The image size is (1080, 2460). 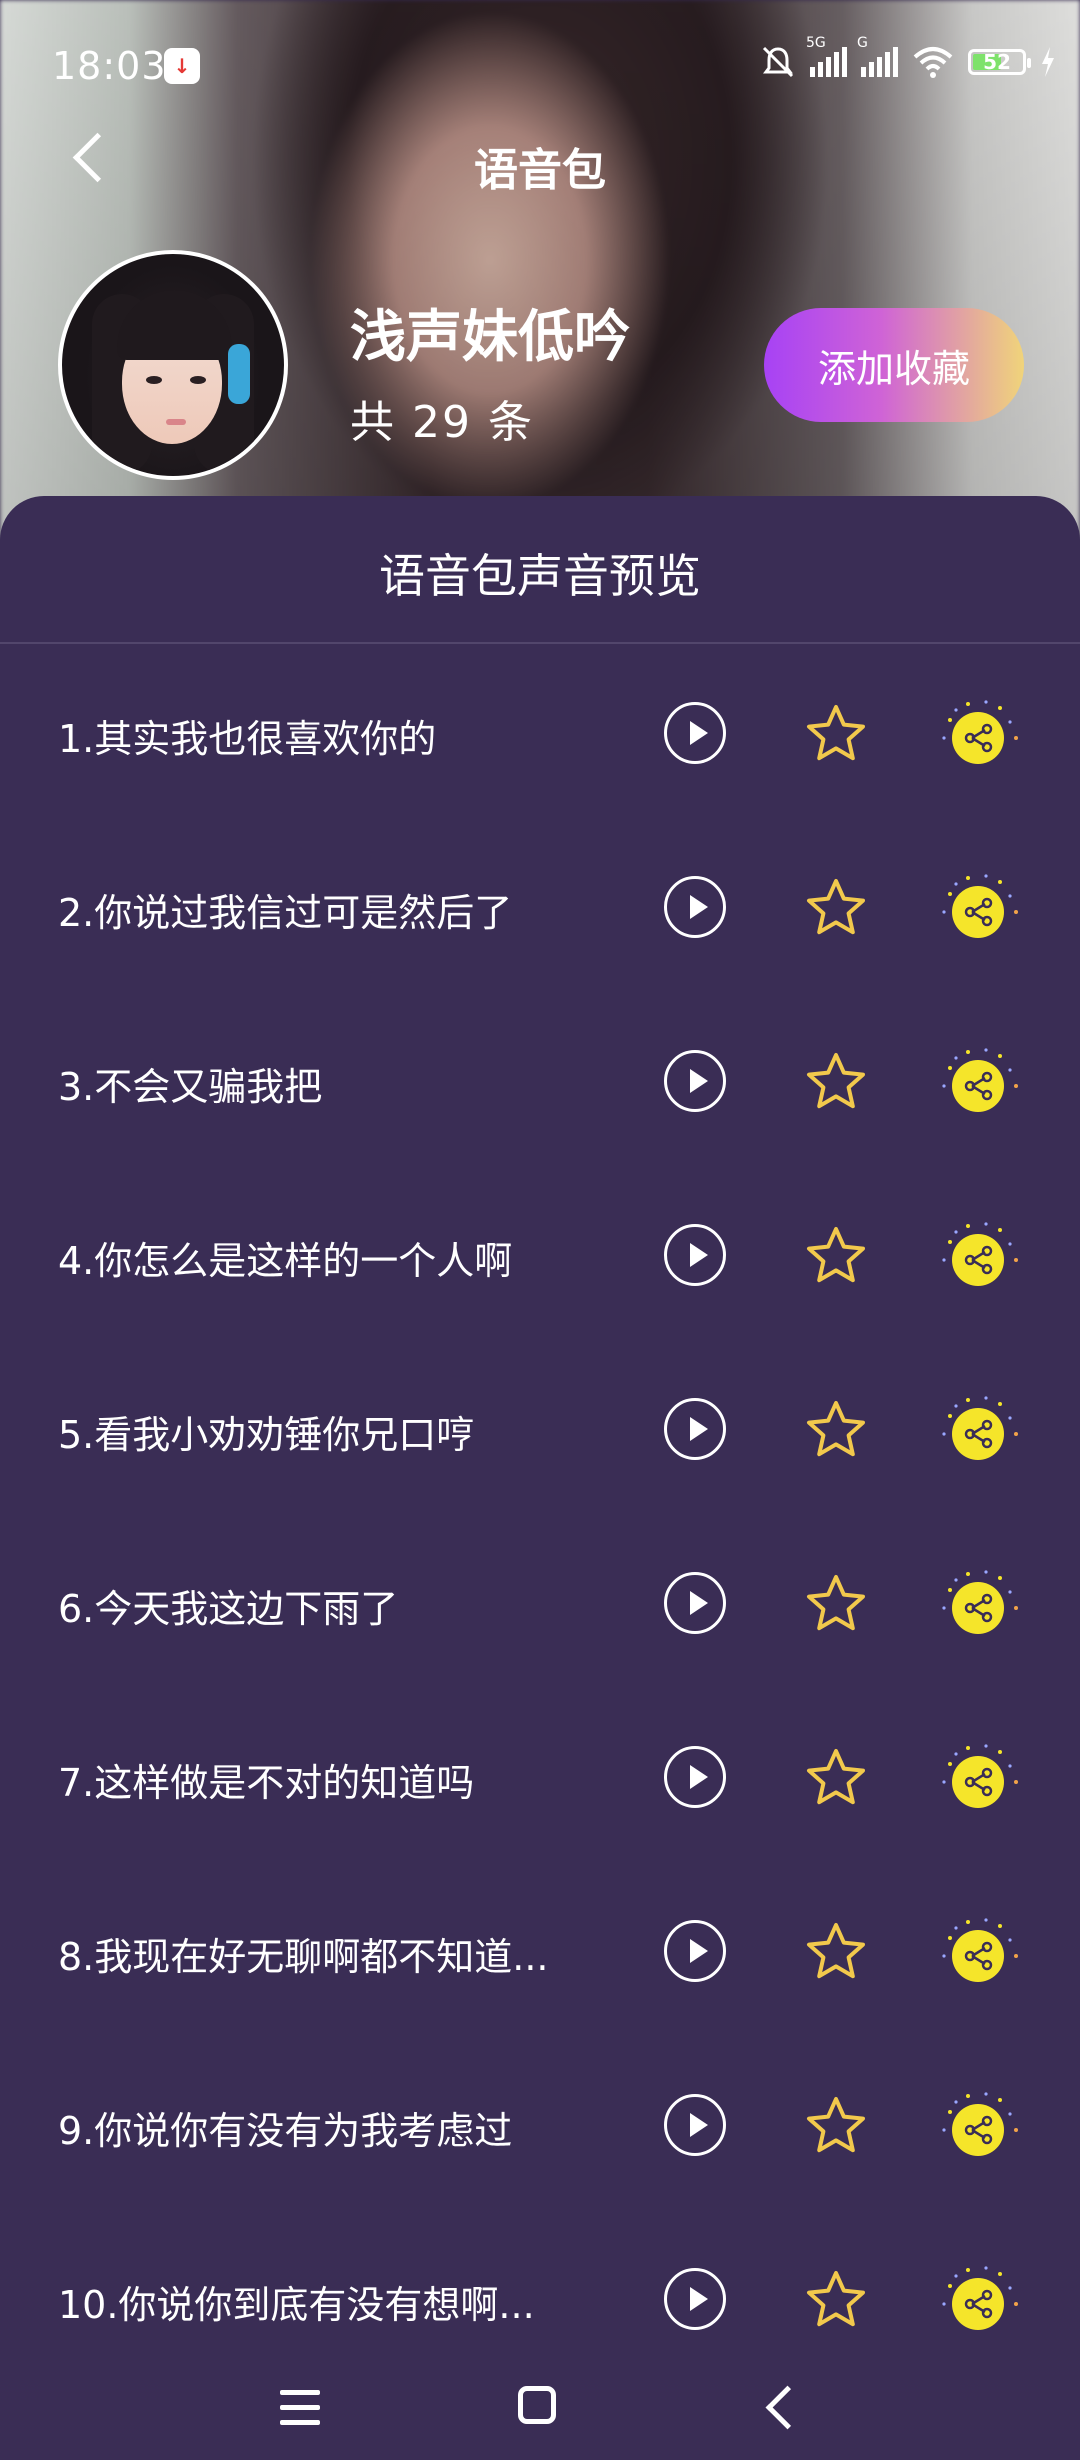 What do you see at coordinates (540, 907) in the screenshot?
I see `list-item: 2.你说过我信过可是然后了` at bounding box center [540, 907].